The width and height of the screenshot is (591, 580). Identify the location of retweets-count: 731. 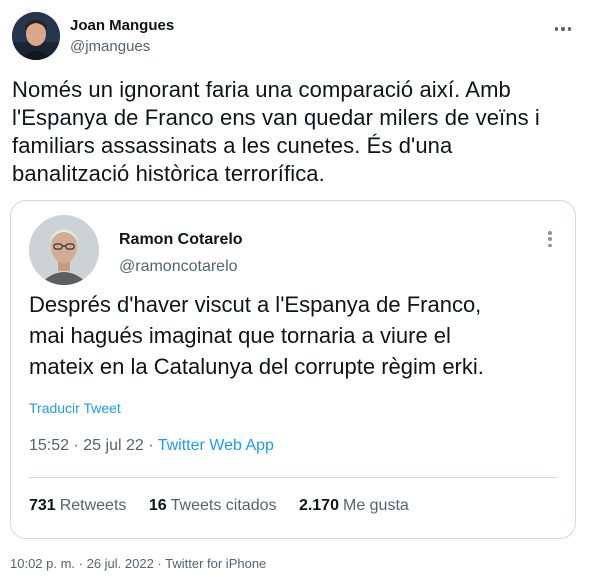
(42, 505).